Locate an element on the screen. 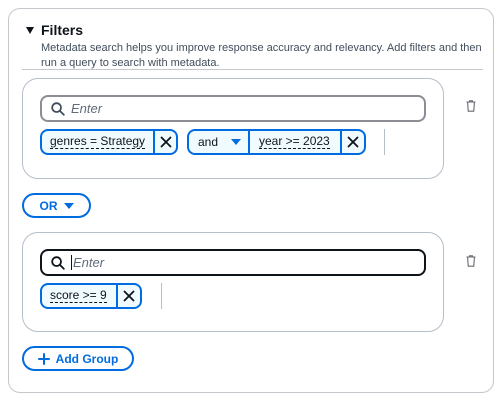  operator-label: and is located at coordinates (208, 142).